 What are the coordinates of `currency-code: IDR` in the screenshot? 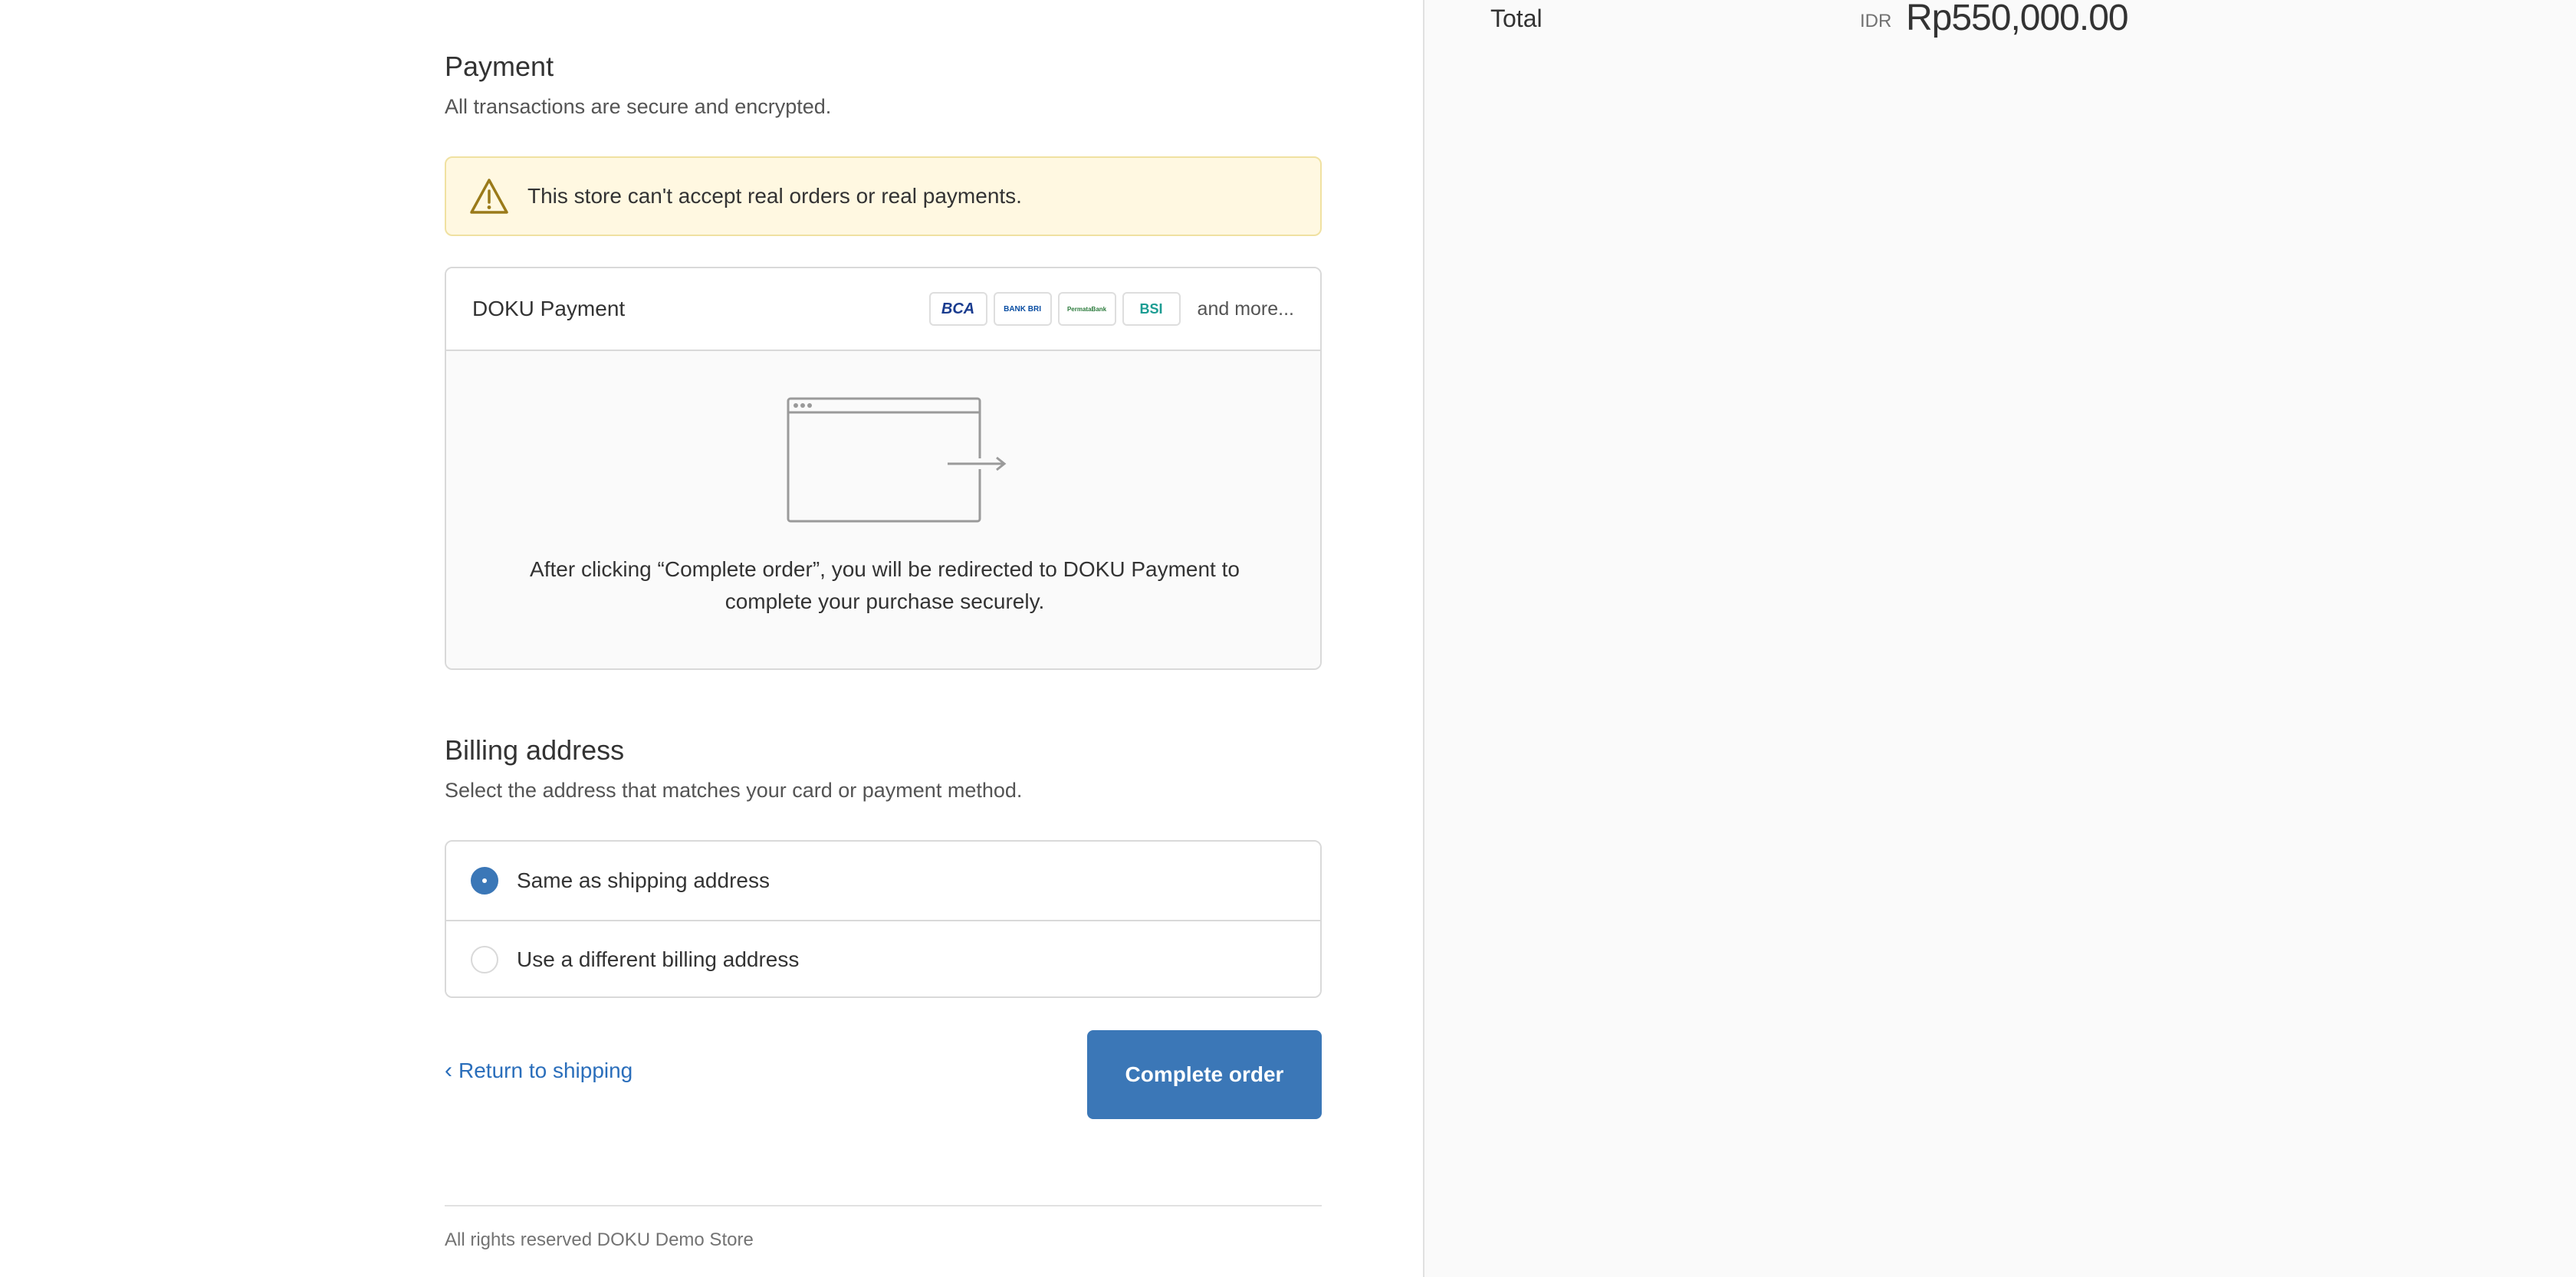 It's located at (1876, 21).